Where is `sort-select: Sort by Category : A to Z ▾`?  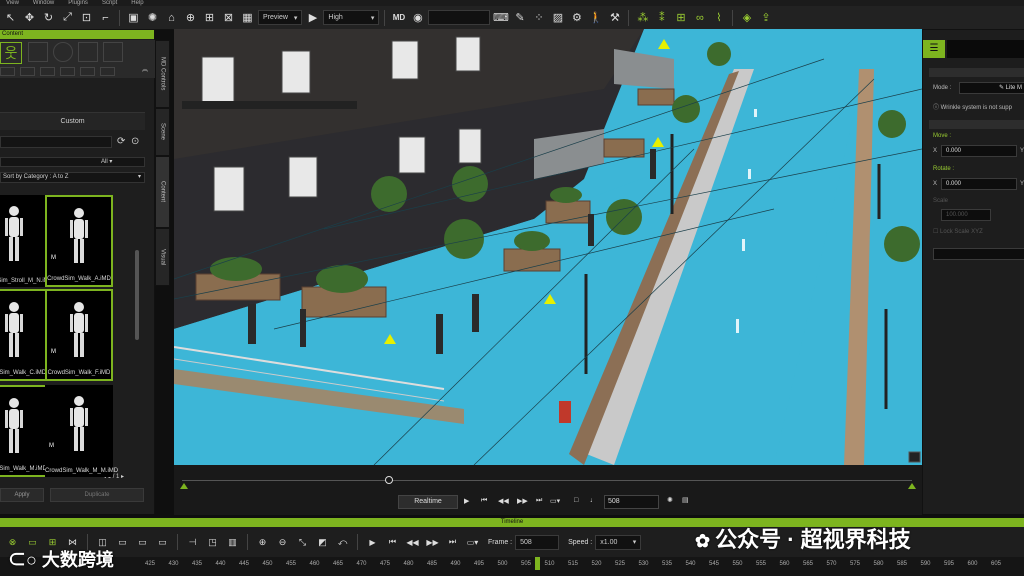
sort-select: Sort by Category : A to Z ▾ is located at coordinates (72, 177).